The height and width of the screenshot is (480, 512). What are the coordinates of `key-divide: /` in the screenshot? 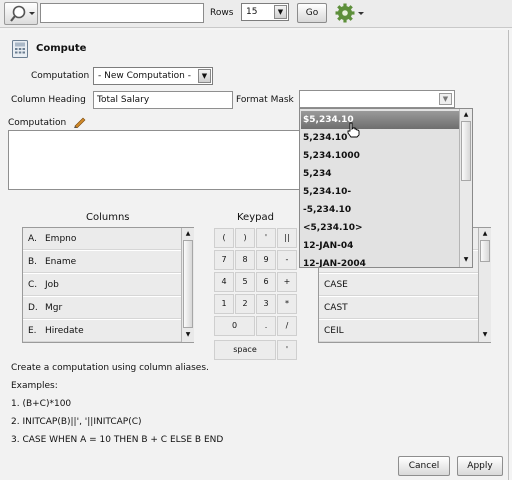 It's located at (287, 326).